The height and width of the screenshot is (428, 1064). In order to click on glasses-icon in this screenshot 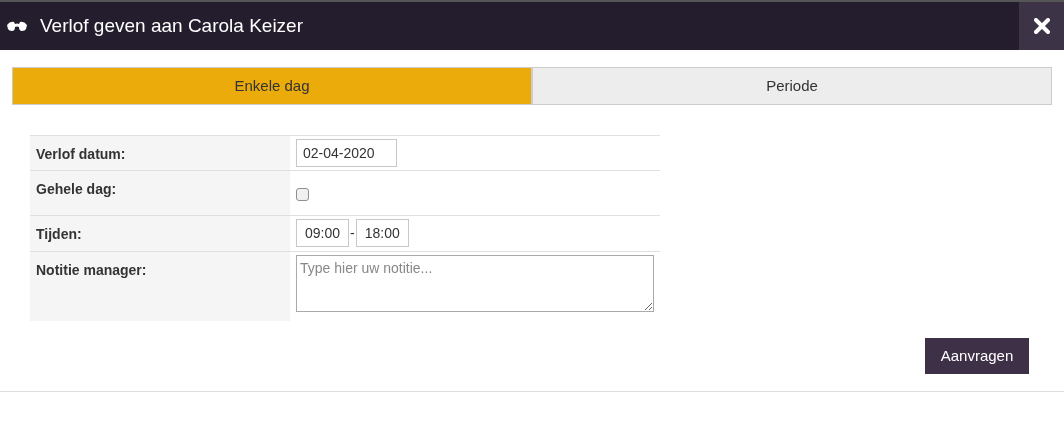, I will do `click(17, 26)`.